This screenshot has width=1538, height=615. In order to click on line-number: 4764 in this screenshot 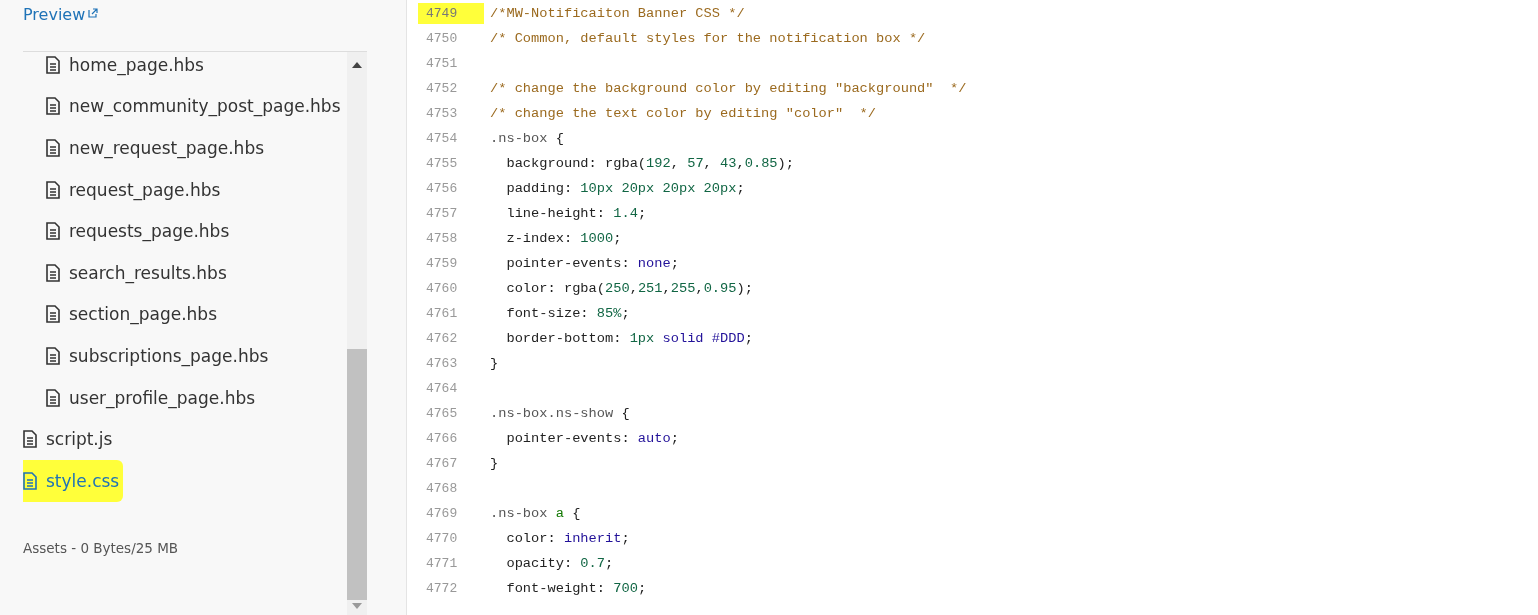, I will do `click(442, 389)`.